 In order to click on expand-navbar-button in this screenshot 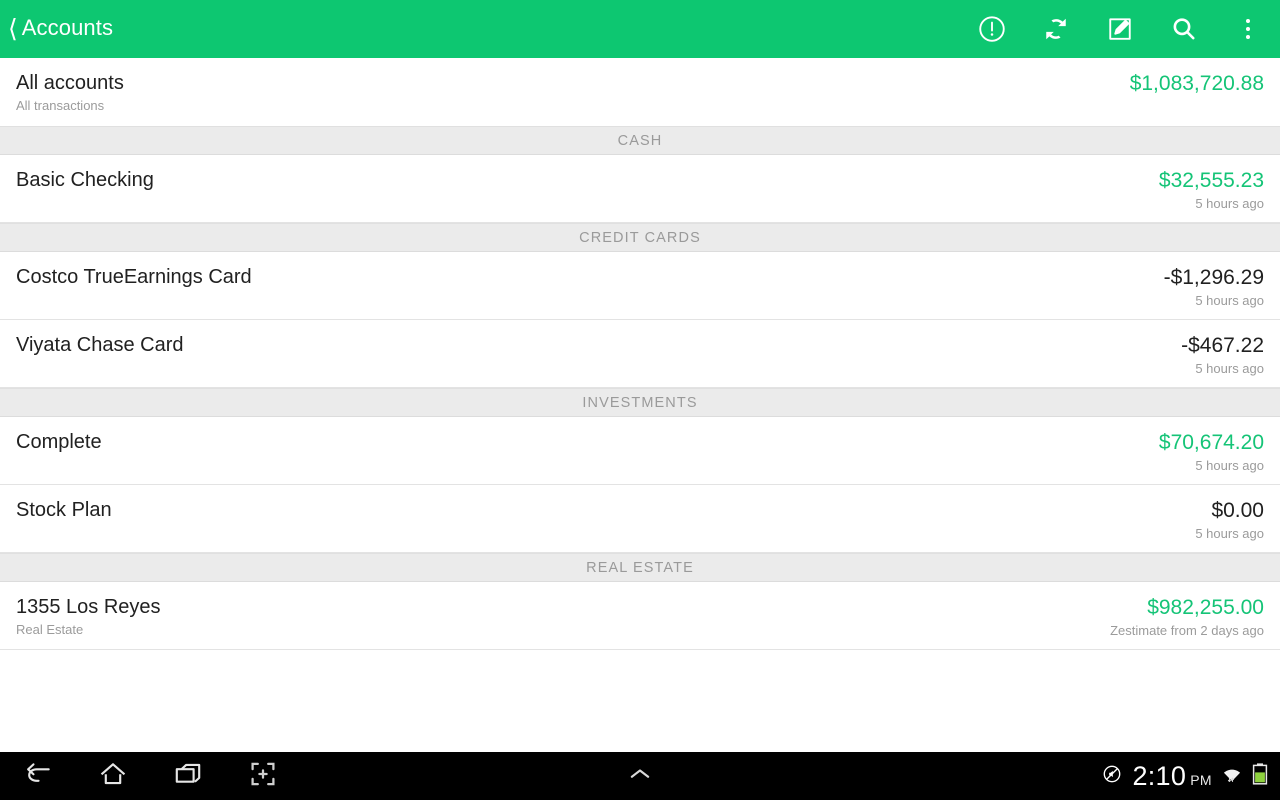, I will do `click(640, 776)`.